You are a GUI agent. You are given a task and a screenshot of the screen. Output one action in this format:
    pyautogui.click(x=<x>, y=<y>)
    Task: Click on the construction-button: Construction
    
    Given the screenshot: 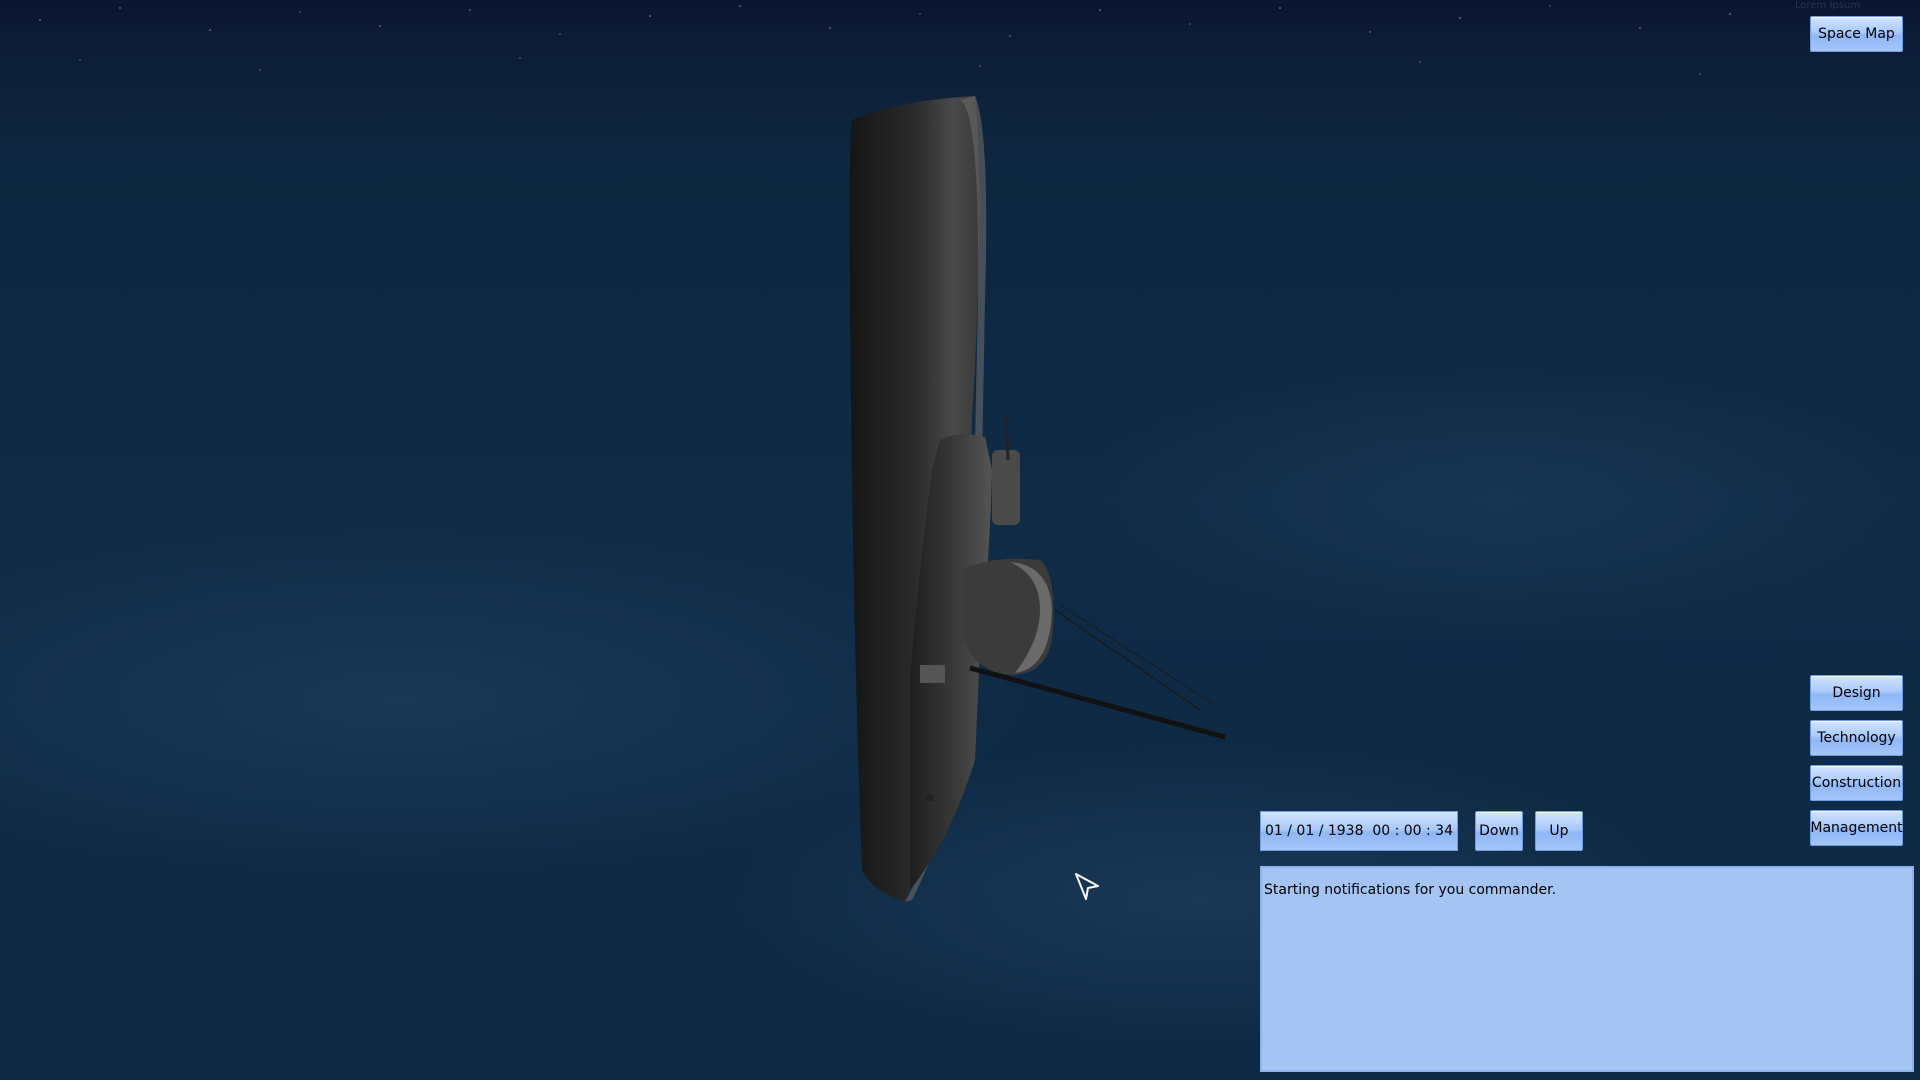 What is the action you would take?
    pyautogui.click(x=1856, y=783)
    